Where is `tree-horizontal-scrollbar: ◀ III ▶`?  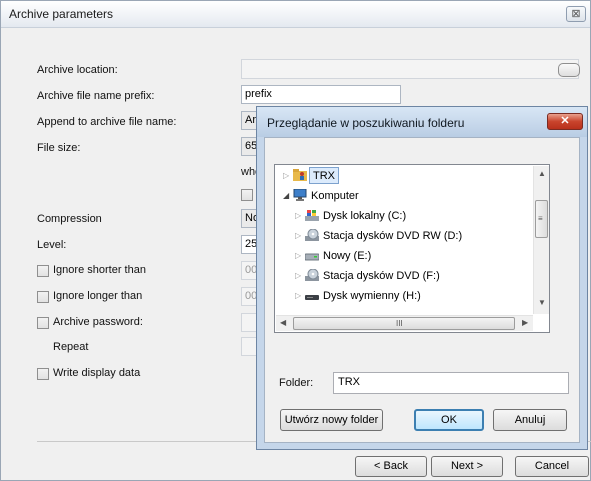 tree-horizontal-scrollbar: ◀ III ▶ is located at coordinates (404, 323).